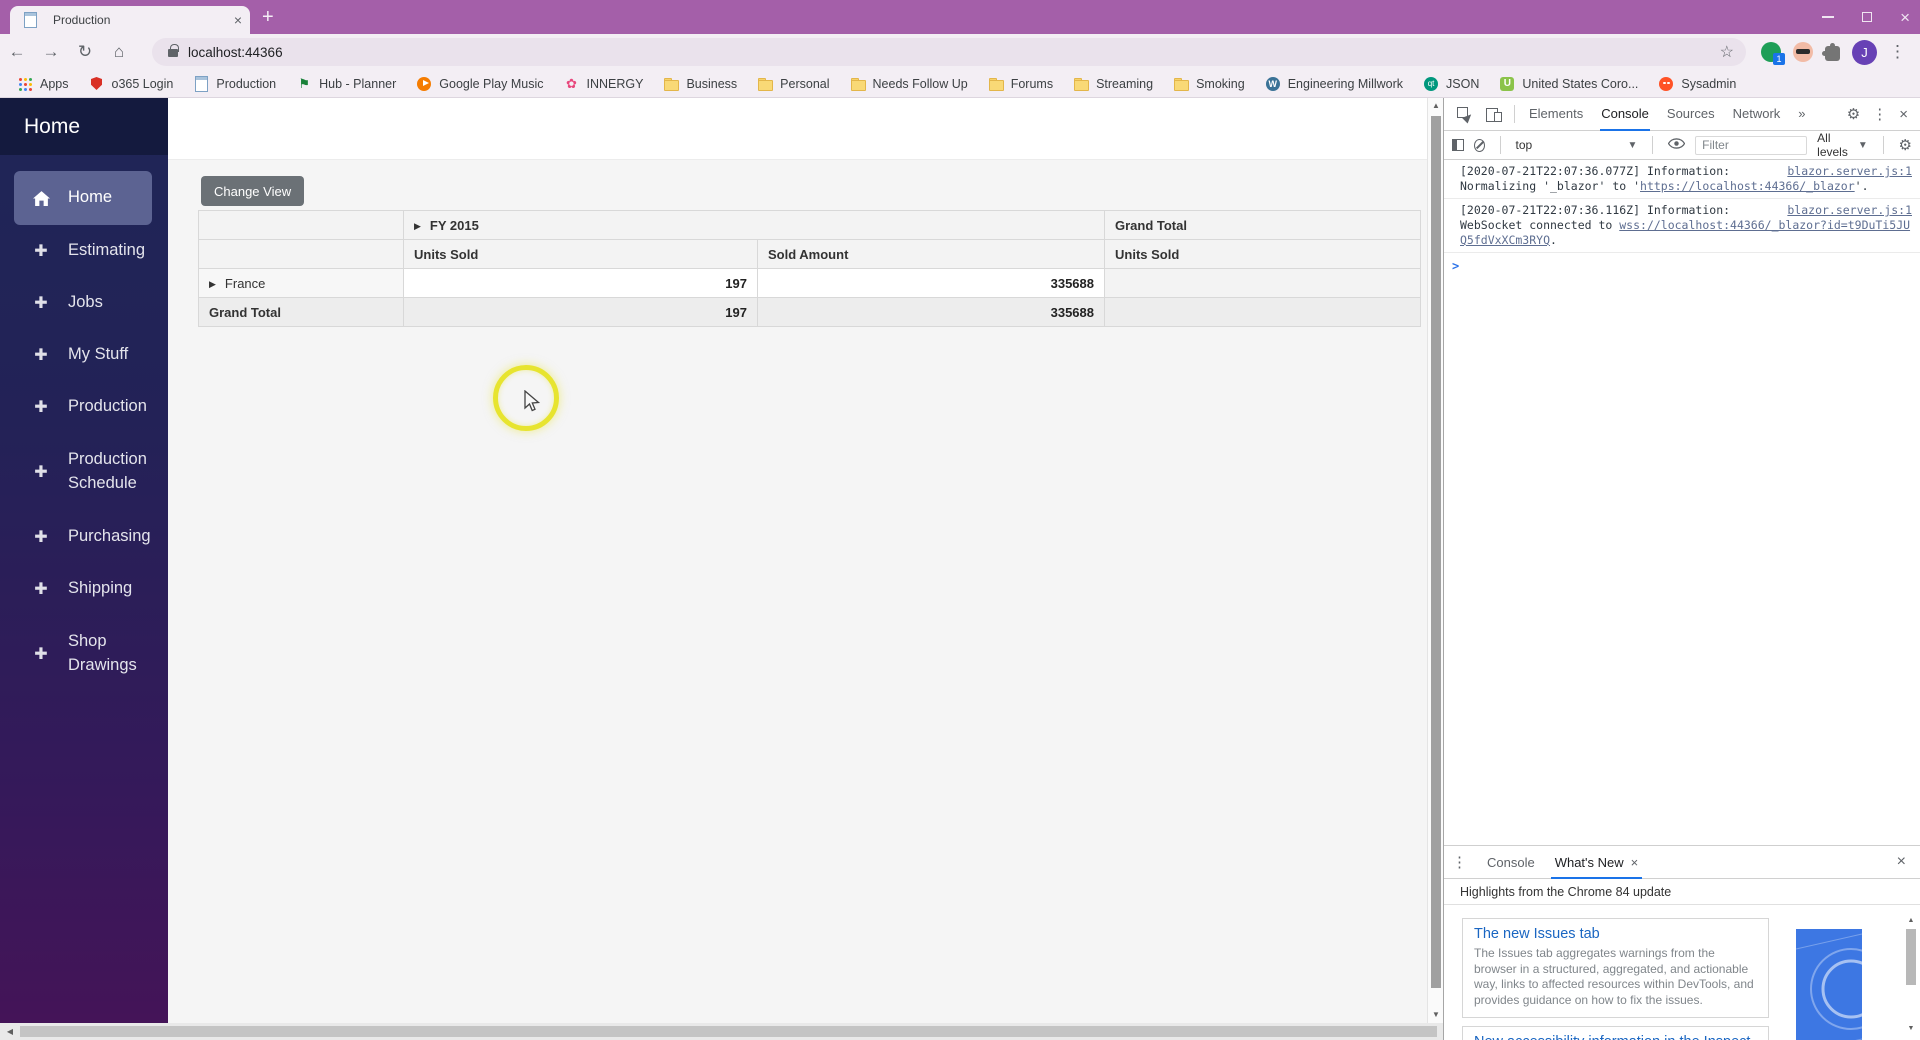 This screenshot has height=1040, width=1920. Describe the element at coordinates (1861, 186) in the screenshot. I see `console-text: '.` at that location.